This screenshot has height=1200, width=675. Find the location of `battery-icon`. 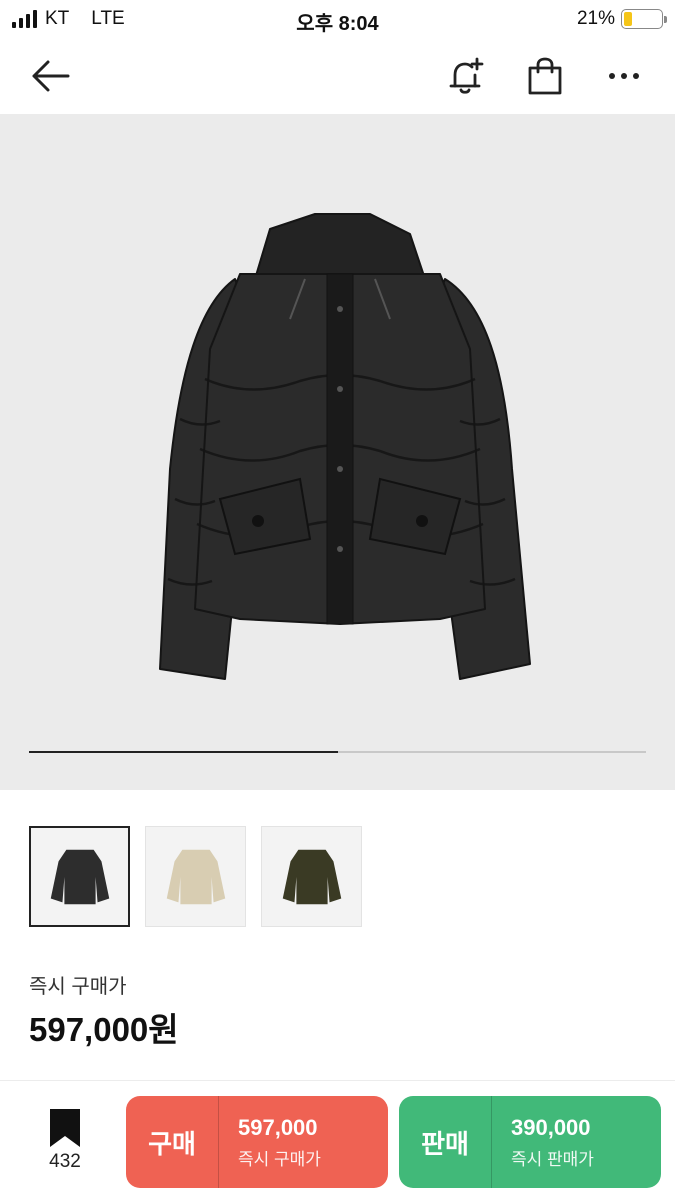

battery-icon is located at coordinates (644, 19).